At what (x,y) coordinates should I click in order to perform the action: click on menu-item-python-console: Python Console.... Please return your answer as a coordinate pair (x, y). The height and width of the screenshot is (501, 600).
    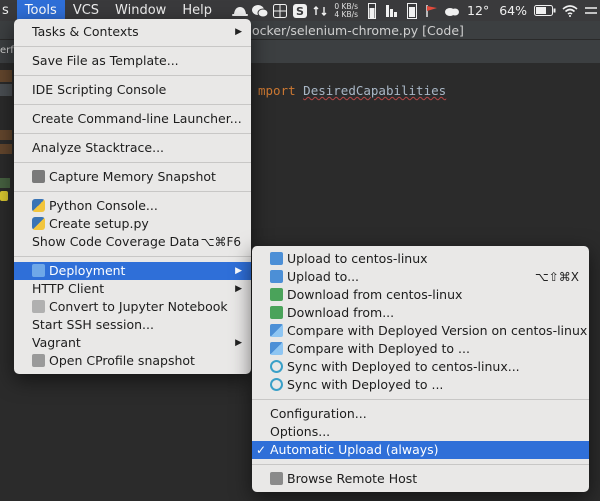
    Looking at the image, I should click on (132, 206).